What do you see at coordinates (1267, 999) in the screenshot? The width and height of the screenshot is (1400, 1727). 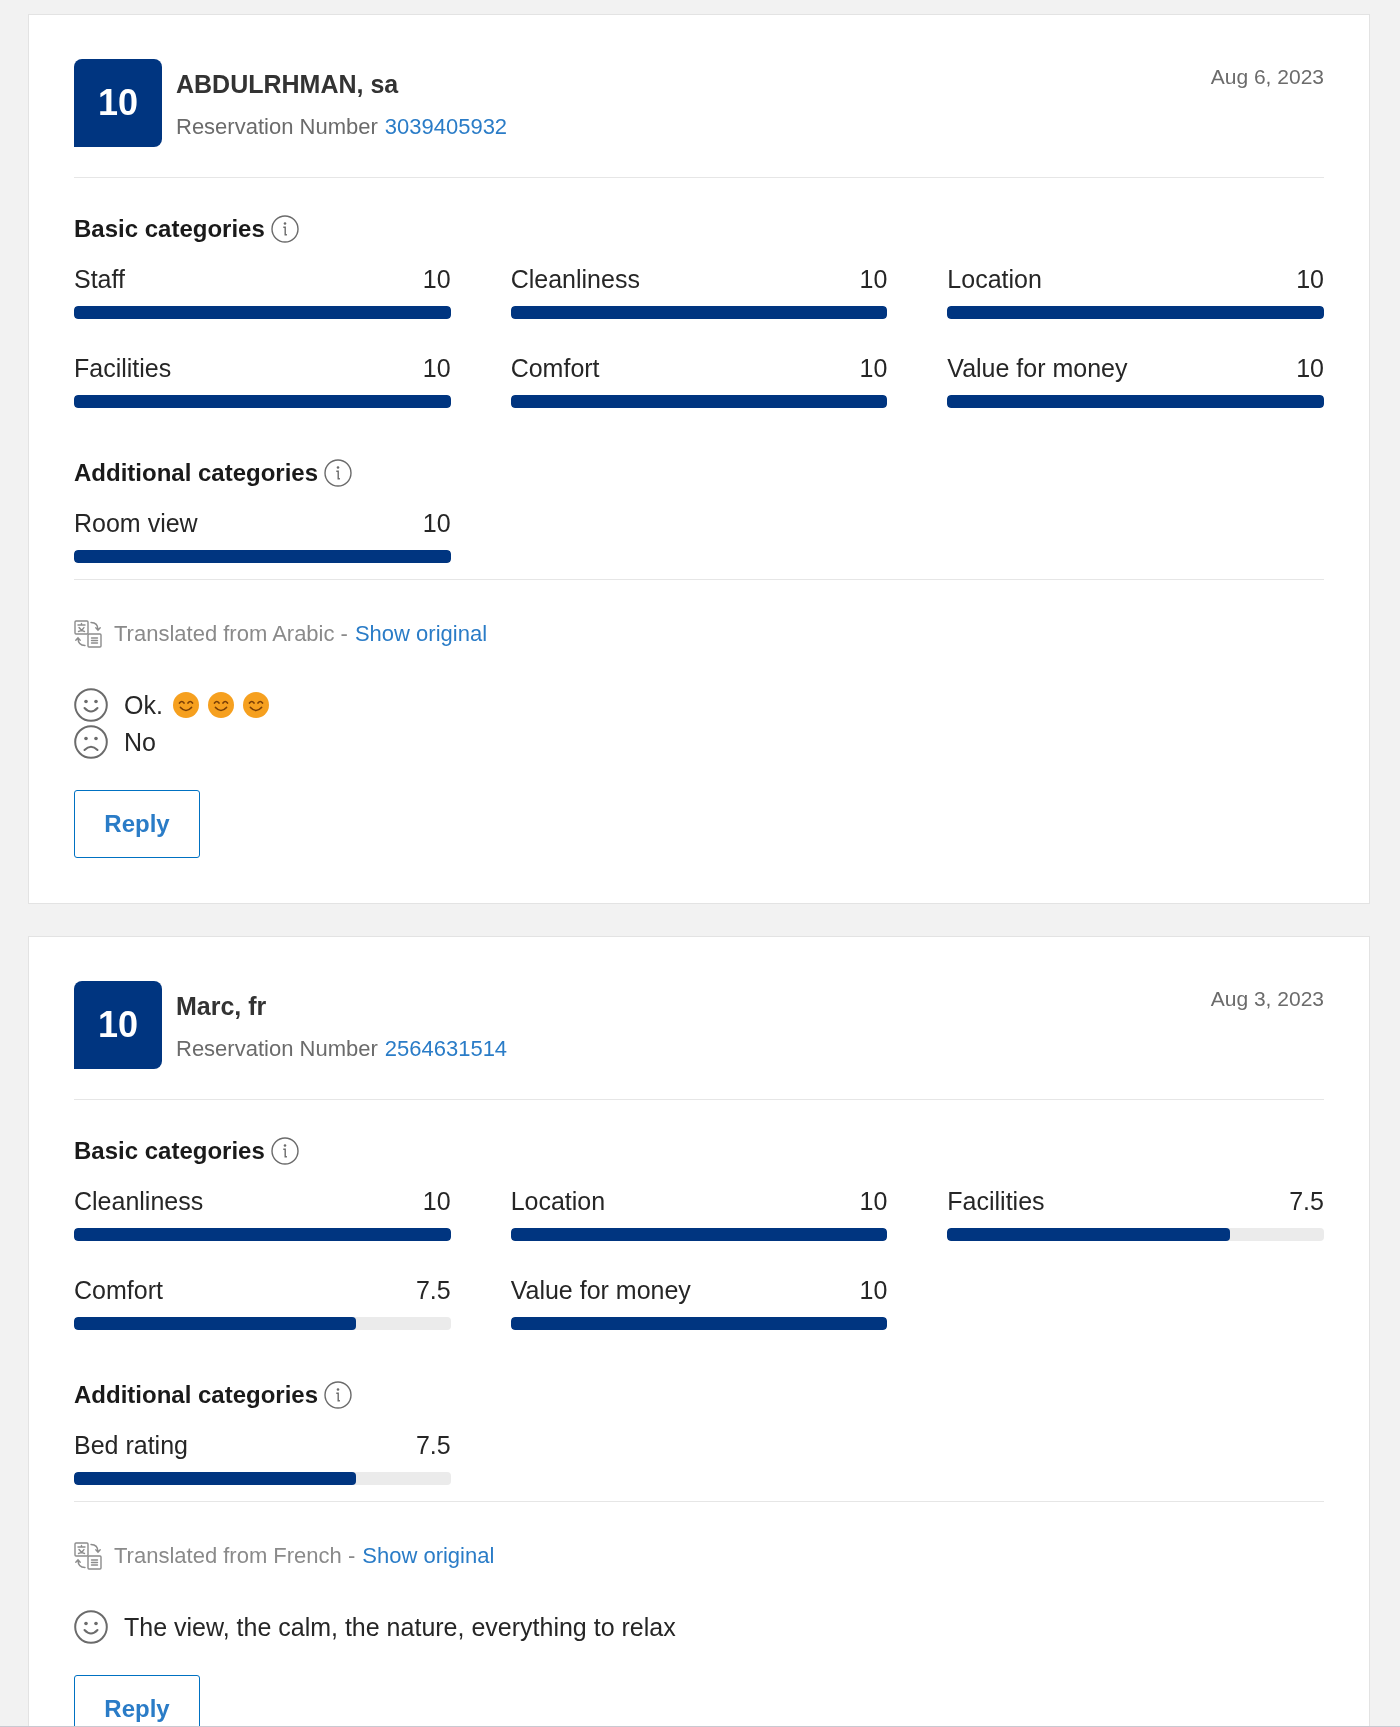 I see `review-date: Aug 3, 2023` at bounding box center [1267, 999].